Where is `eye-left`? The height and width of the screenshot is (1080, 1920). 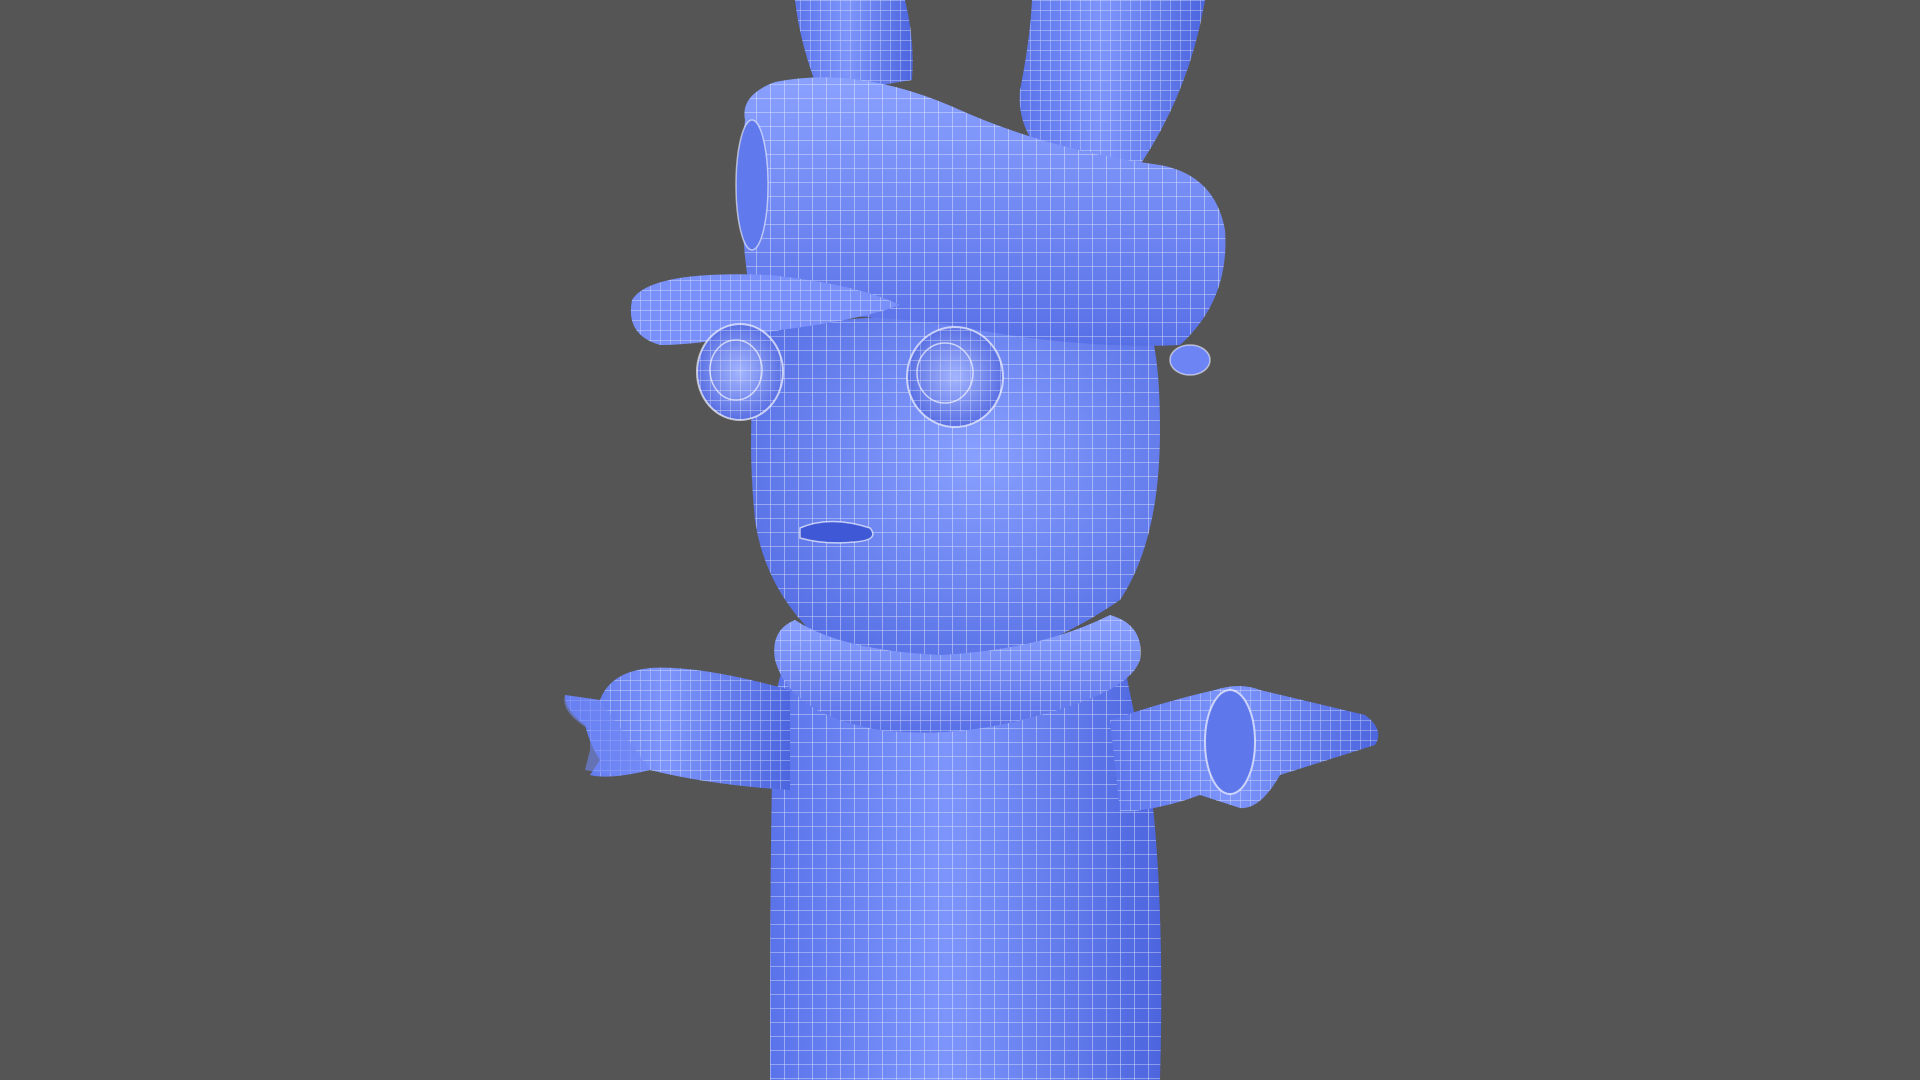 eye-left is located at coordinates (740, 372).